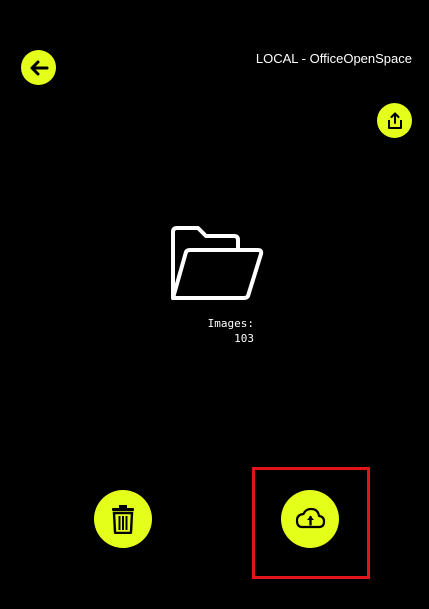 The width and height of the screenshot is (429, 609). I want to click on cloud-upload-icon, so click(310, 518).